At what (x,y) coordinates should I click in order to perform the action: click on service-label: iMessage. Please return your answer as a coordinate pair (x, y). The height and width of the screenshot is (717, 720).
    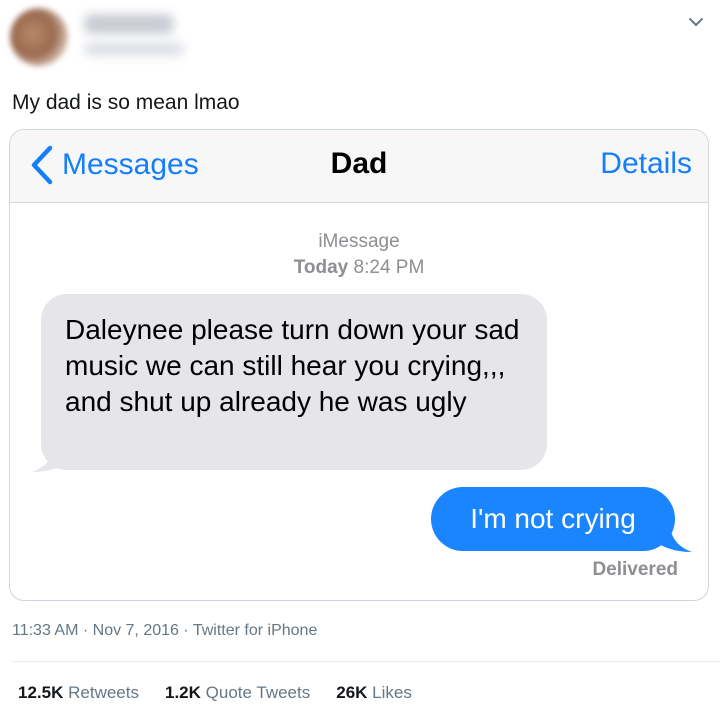
    Looking at the image, I should click on (359, 241).